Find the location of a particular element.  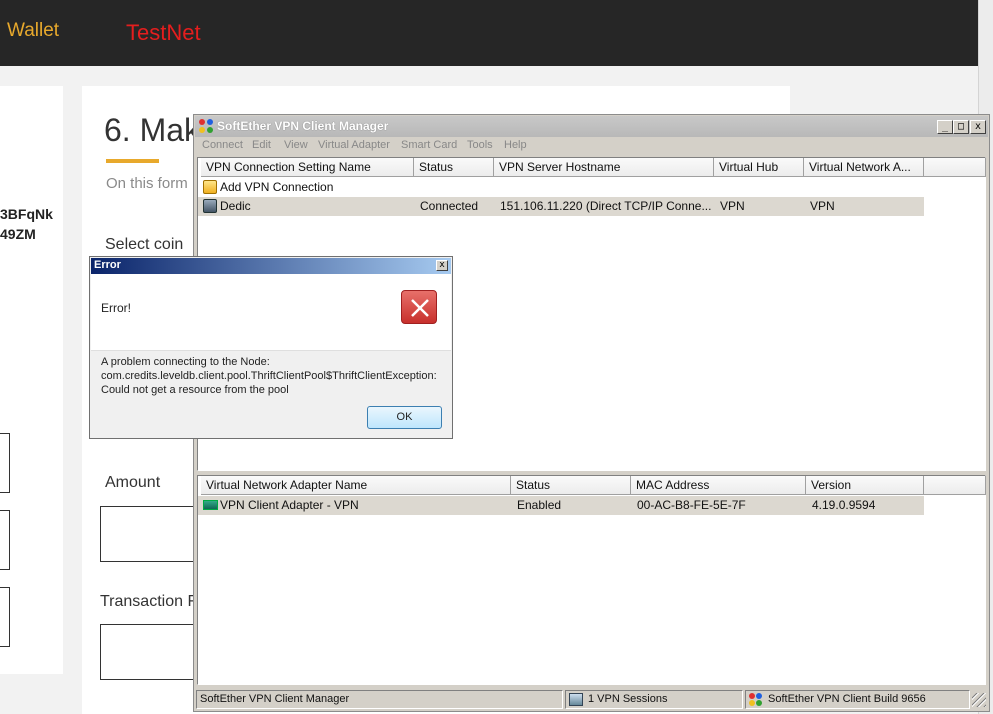

close-button: x is located at coordinates (978, 127).